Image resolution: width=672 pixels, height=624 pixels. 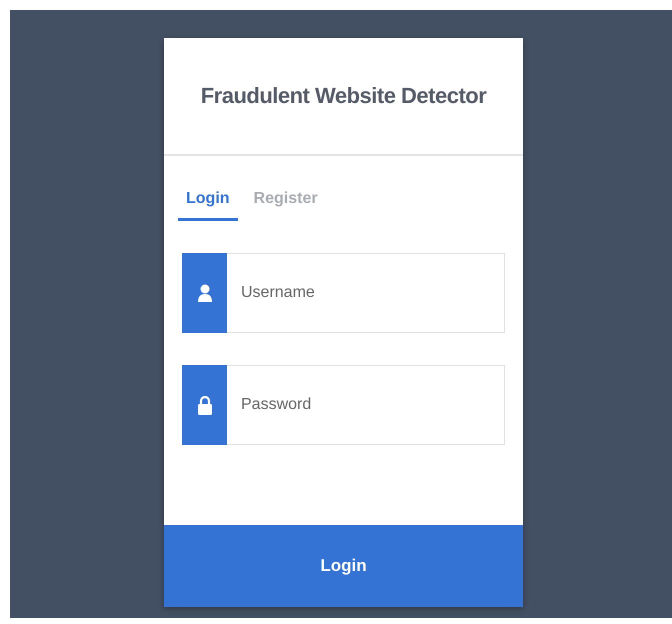 I want to click on input-field: Password, so click(x=366, y=405).